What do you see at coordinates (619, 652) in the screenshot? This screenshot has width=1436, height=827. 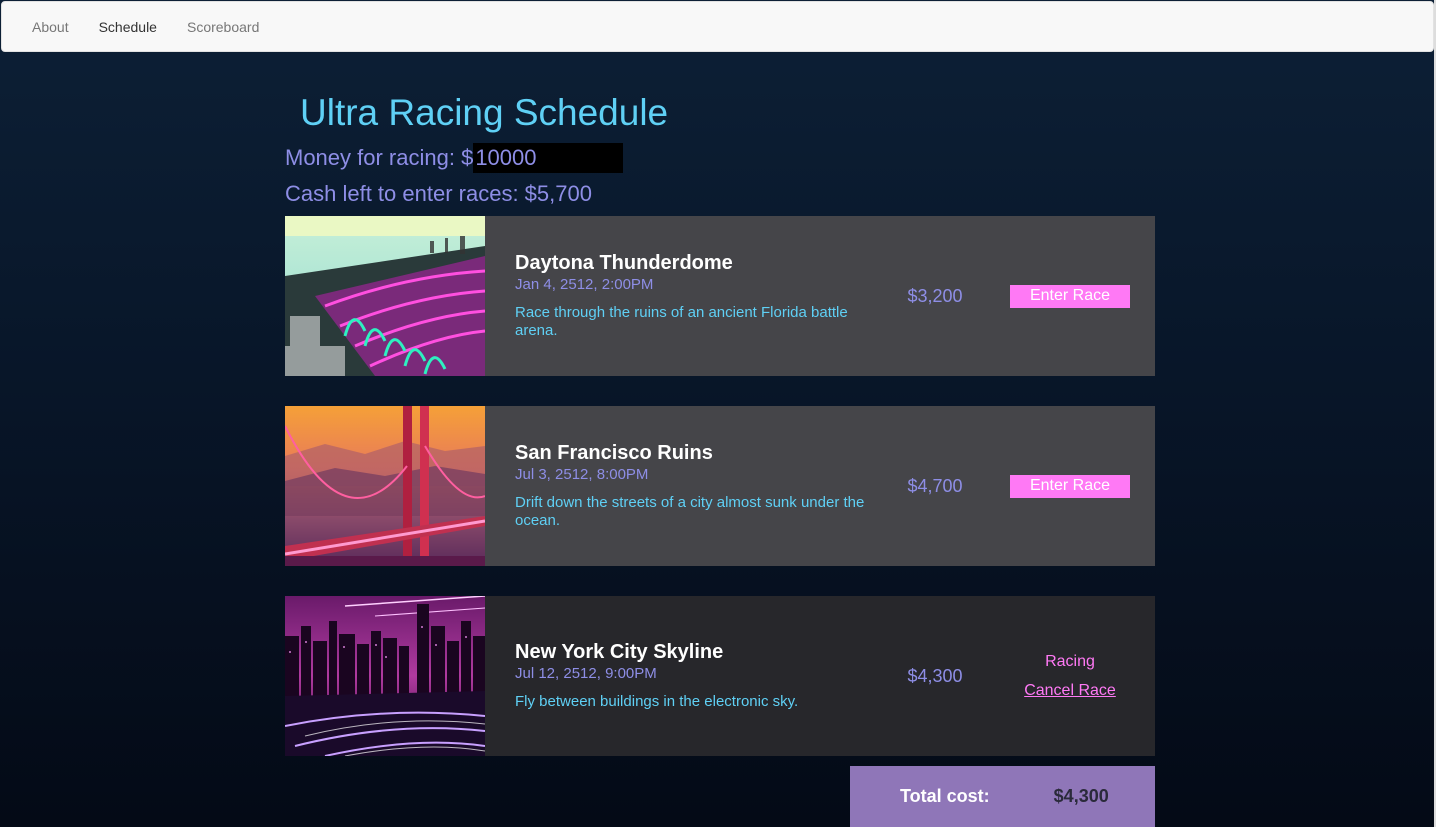 I see `race-name: New York City Skyline` at bounding box center [619, 652].